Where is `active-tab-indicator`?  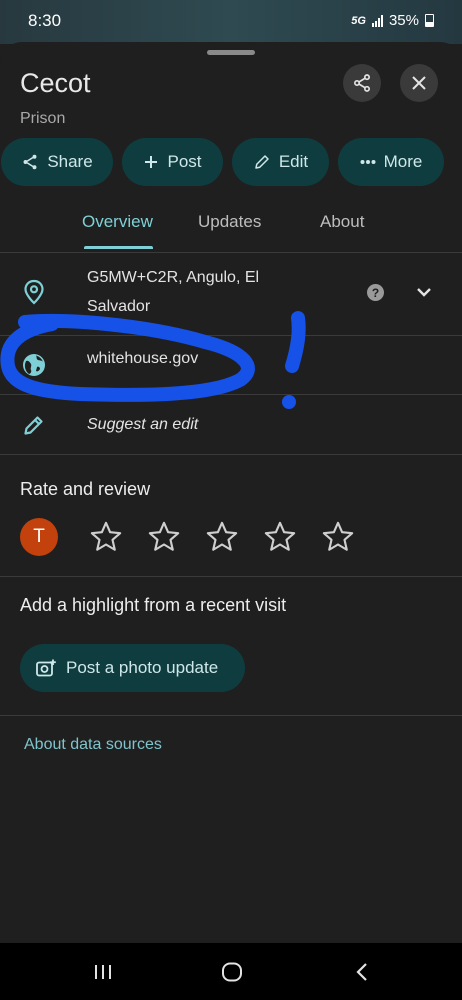 active-tab-indicator is located at coordinates (118, 247).